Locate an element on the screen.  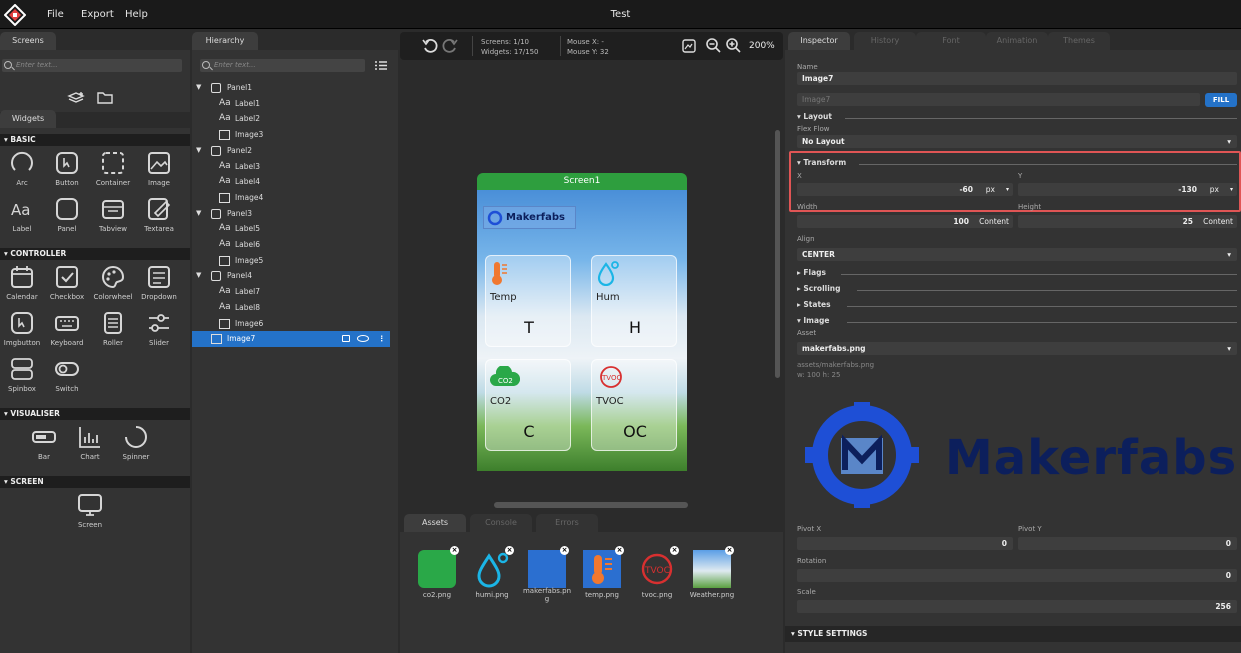
states-section-header: ▸ States is located at coordinates (1017, 304).